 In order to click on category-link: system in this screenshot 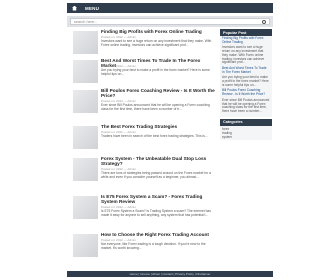, I will do `click(246, 137)`.